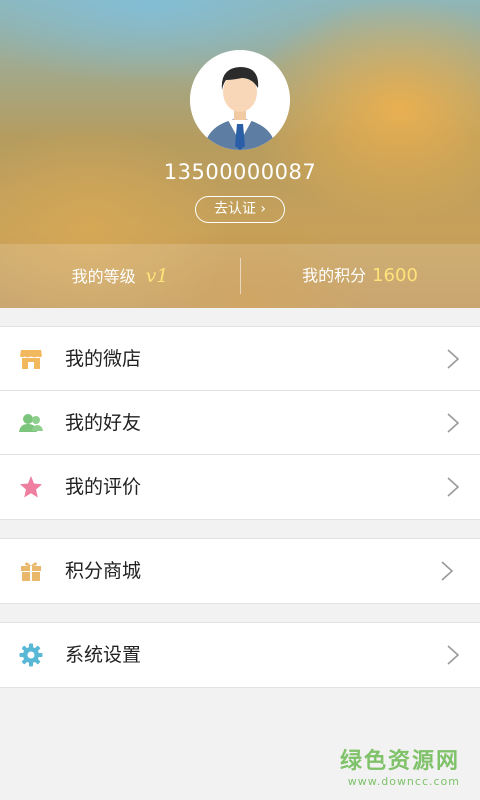  What do you see at coordinates (403, 781) in the screenshot?
I see `watermark-url: www.downcc.com` at bounding box center [403, 781].